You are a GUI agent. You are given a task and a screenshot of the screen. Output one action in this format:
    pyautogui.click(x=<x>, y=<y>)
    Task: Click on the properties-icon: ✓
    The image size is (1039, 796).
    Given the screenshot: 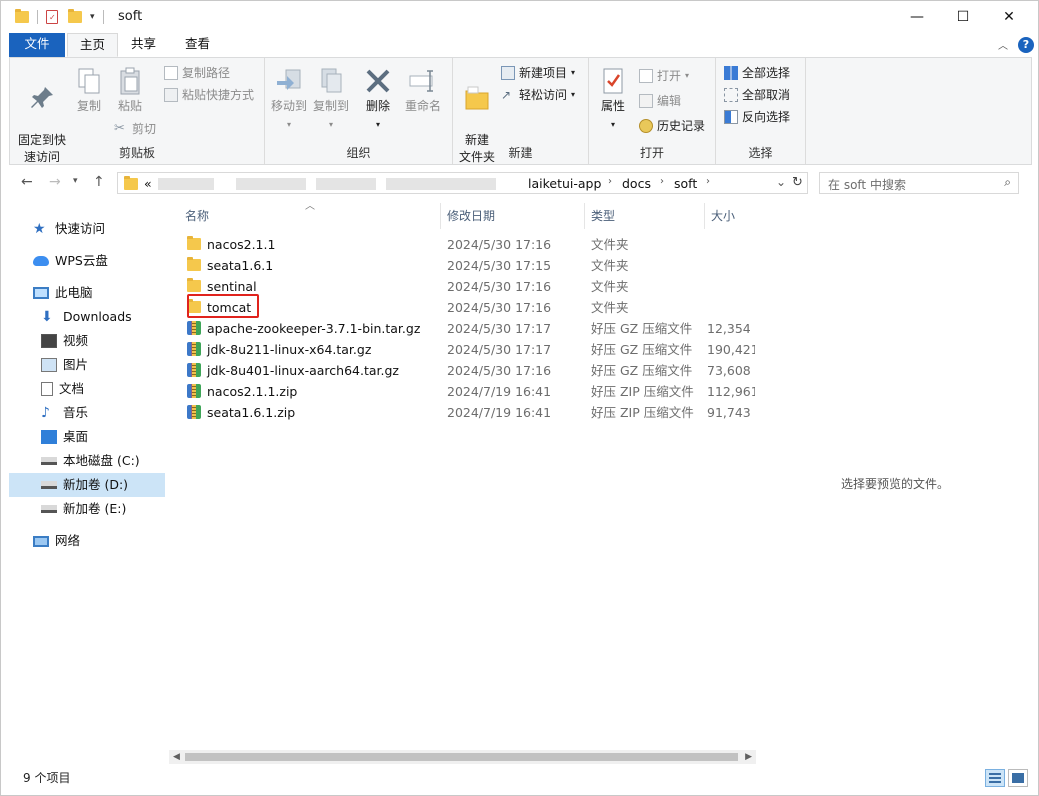 What is the action you would take?
    pyautogui.click(x=52, y=17)
    